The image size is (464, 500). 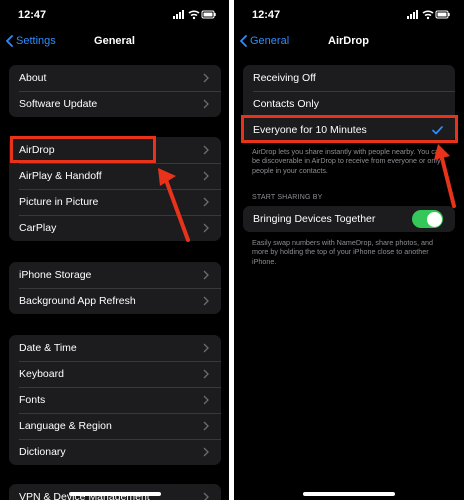 What do you see at coordinates (41, 374) in the screenshot?
I see `row-label: Keyboard` at bounding box center [41, 374].